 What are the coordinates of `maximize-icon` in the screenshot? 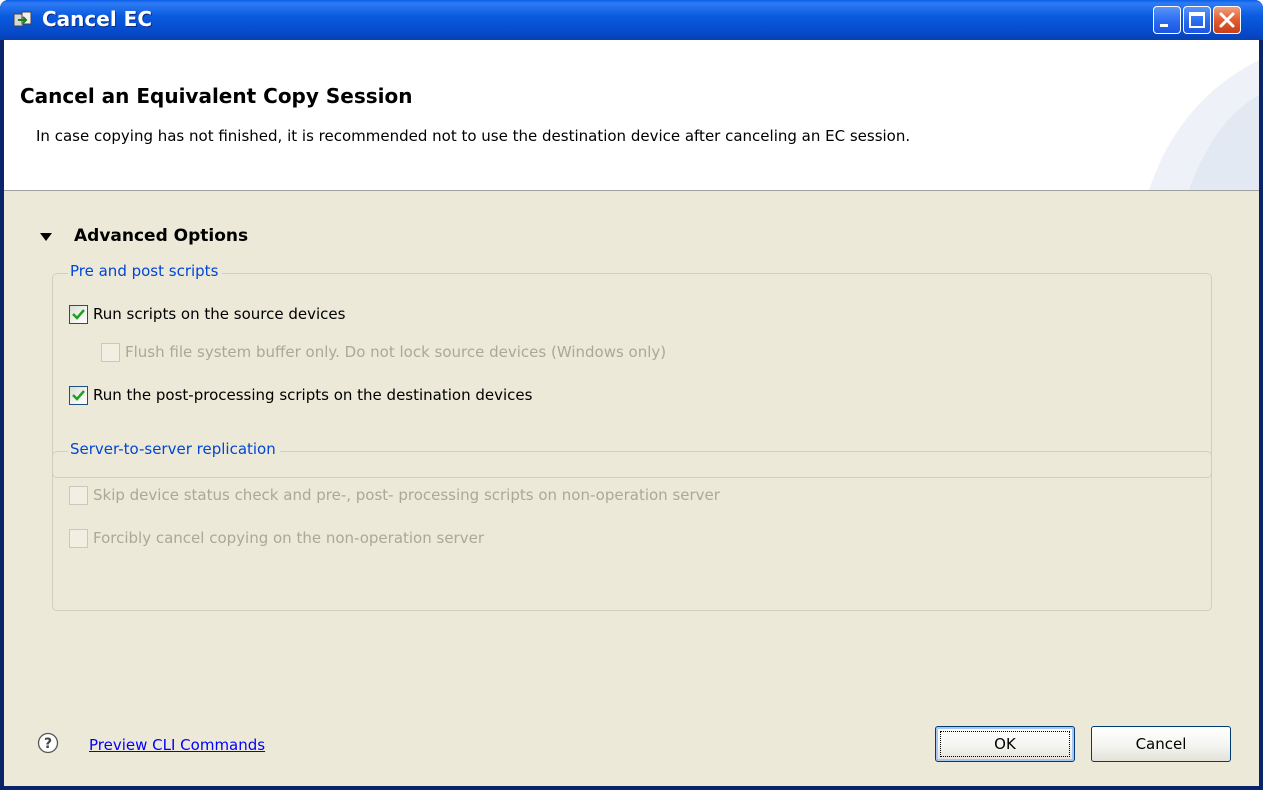 It's located at (1197, 20).